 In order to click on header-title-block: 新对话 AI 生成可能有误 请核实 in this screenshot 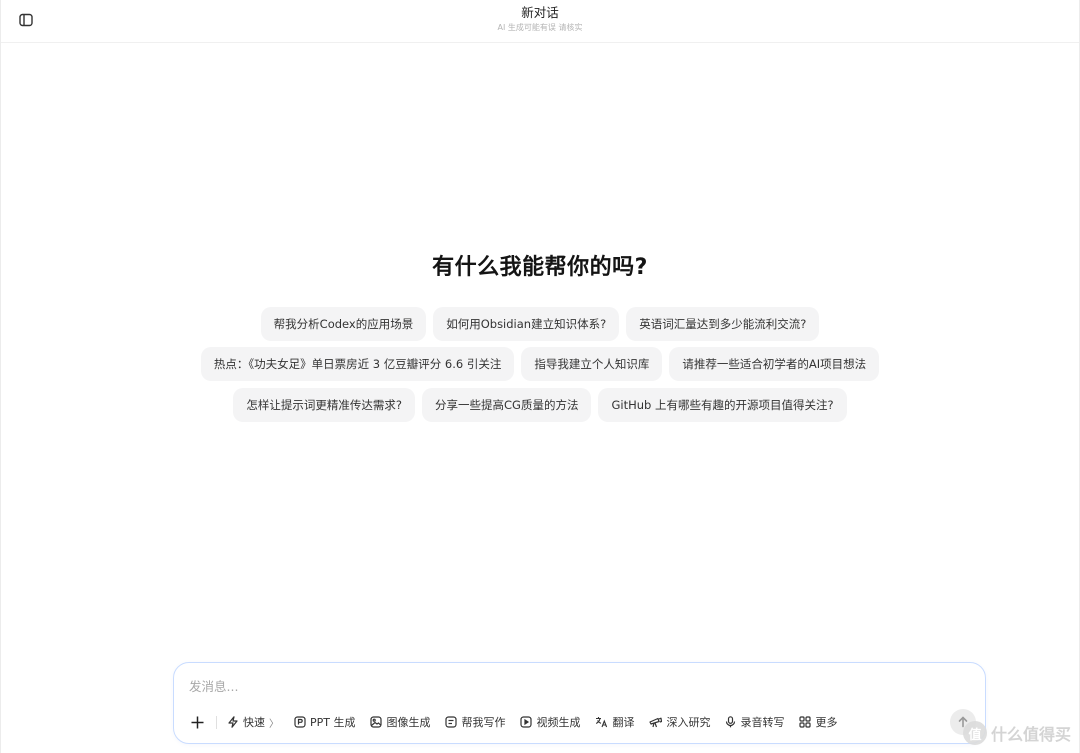, I will do `click(540, 19)`.